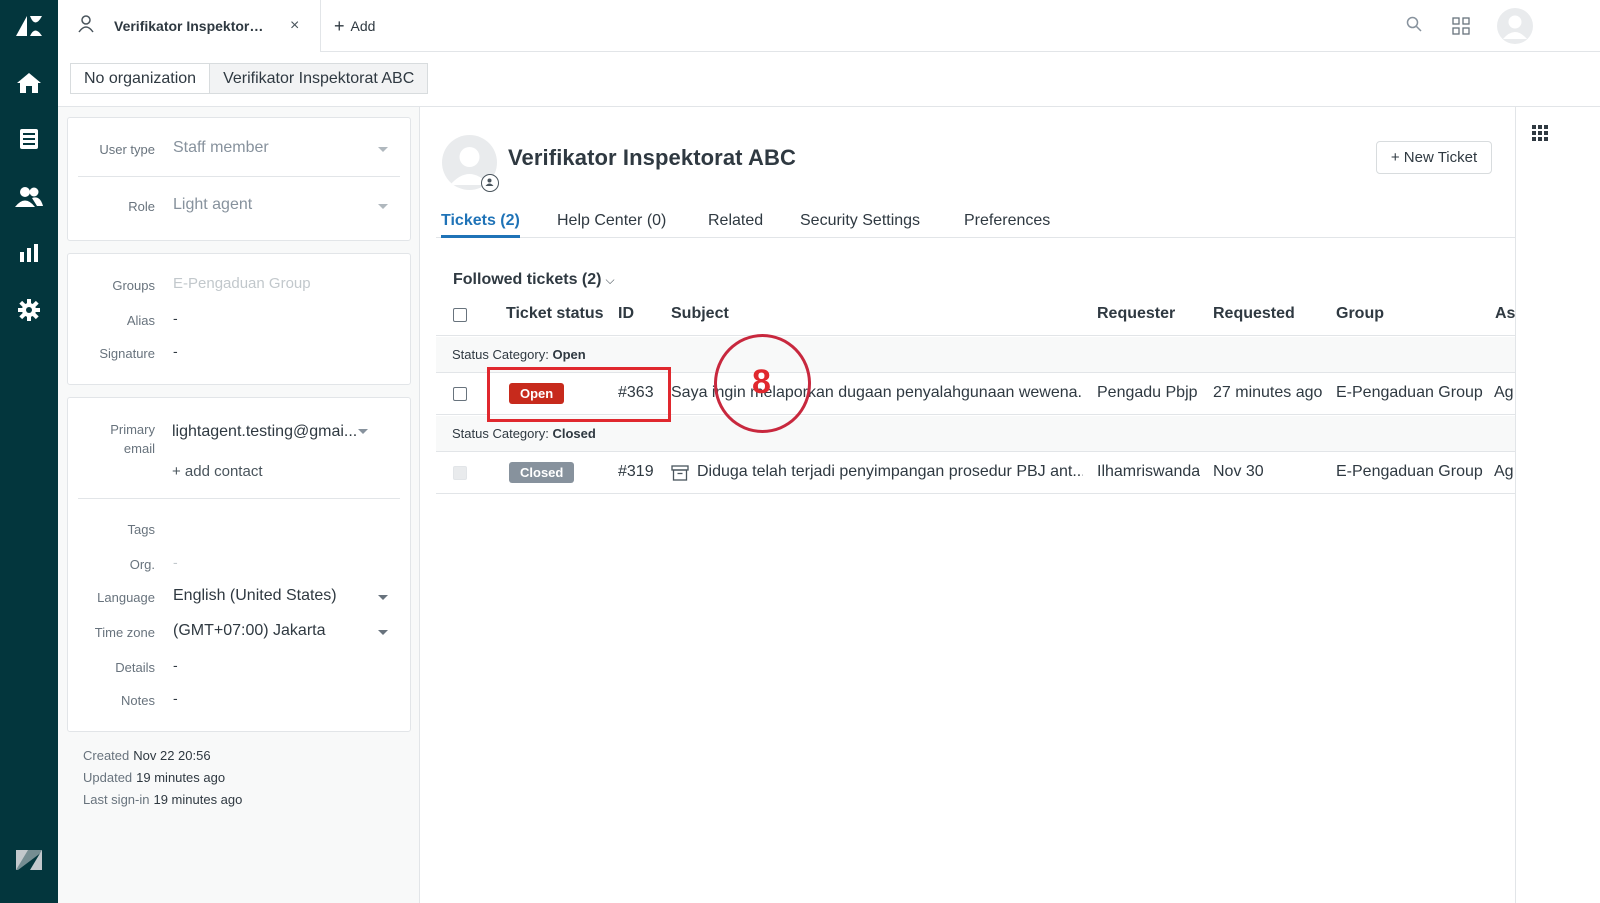  What do you see at coordinates (829, 26) in the screenshot?
I see `top-bar: Verifikator Inspektorat ABC × + Add` at bounding box center [829, 26].